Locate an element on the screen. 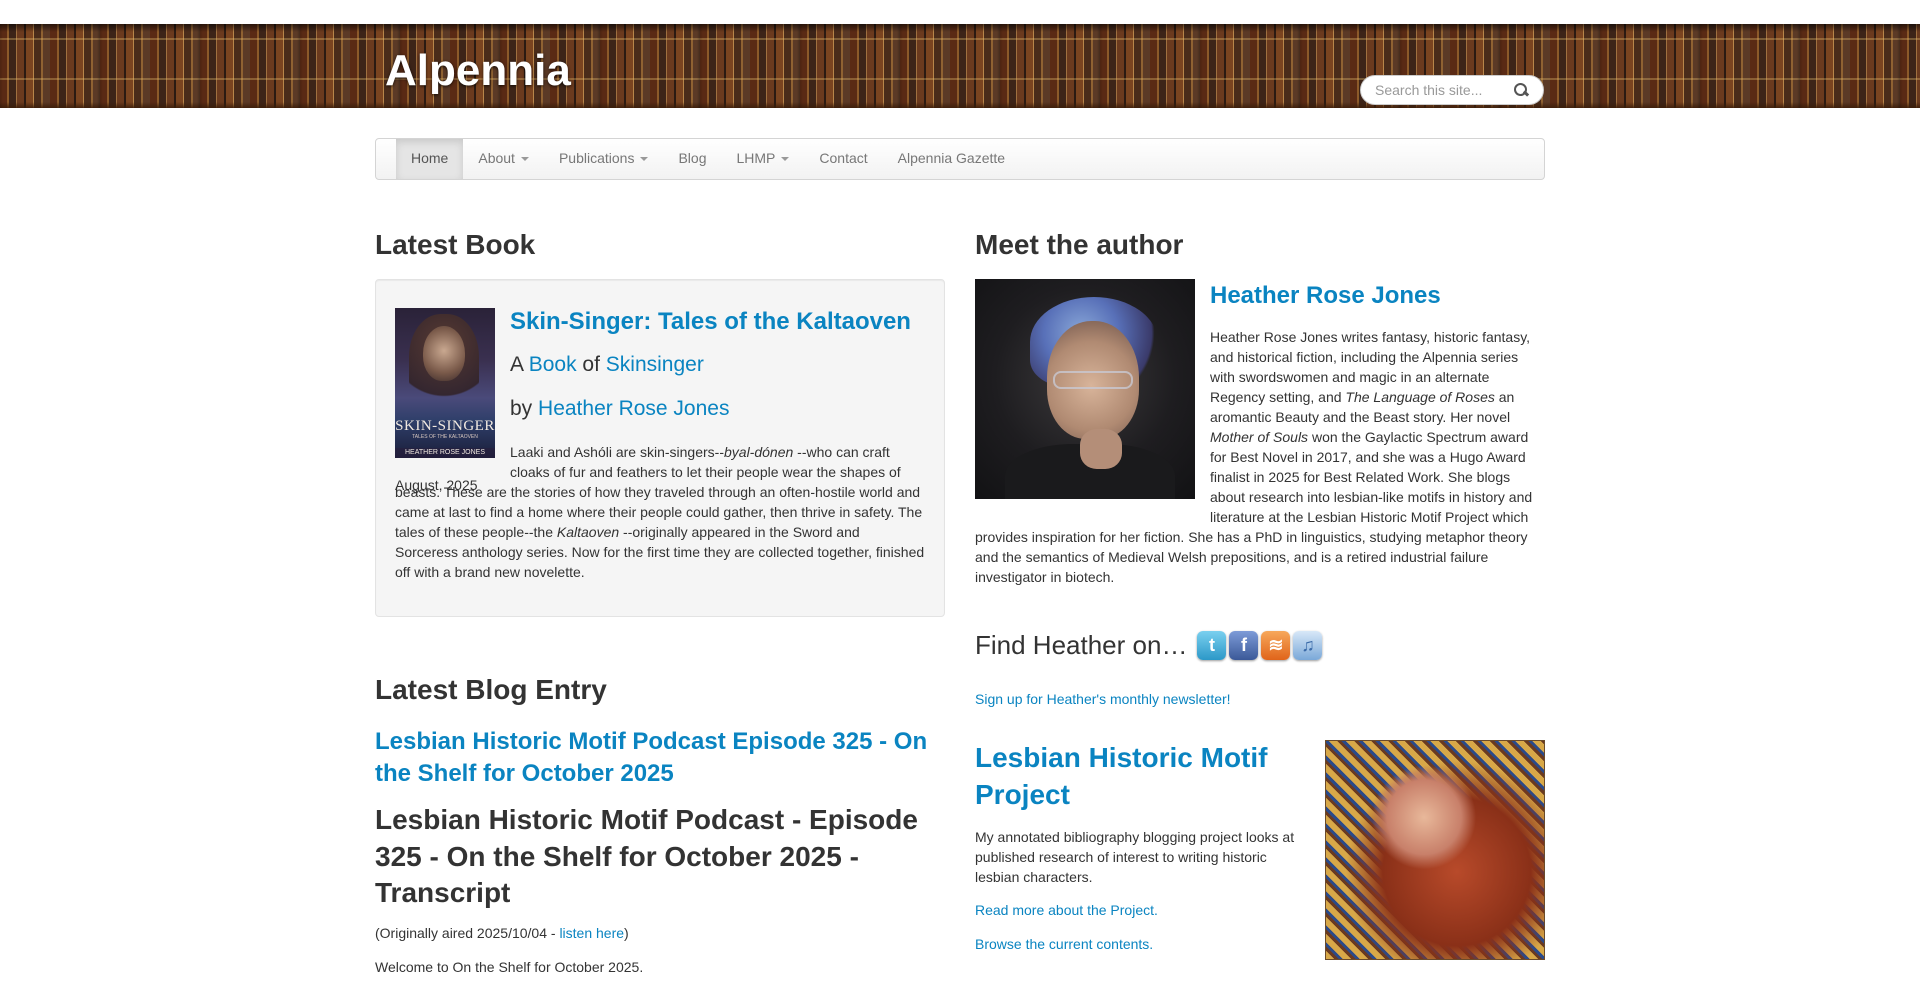 The width and height of the screenshot is (1920, 993). search-icon is located at coordinates (1521, 90).